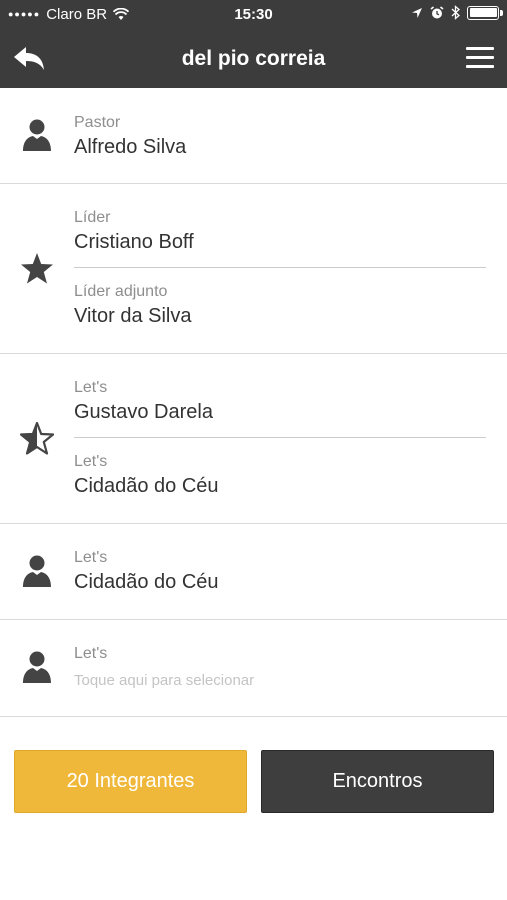  What do you see at coordinates (280, 231) in the screenshot?
I see `leader-entry: Líder Cristiano Boff` at bounding box center [280, 231].